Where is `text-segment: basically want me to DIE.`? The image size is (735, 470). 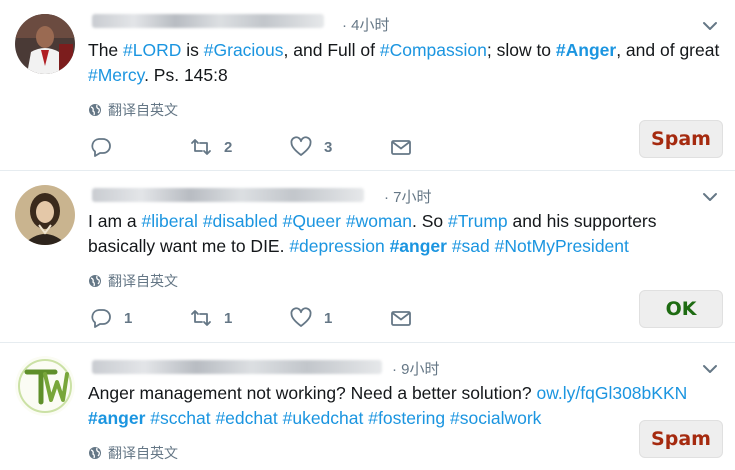 text-segment: basically want me to DIE. is located at coordinates (189, 246).